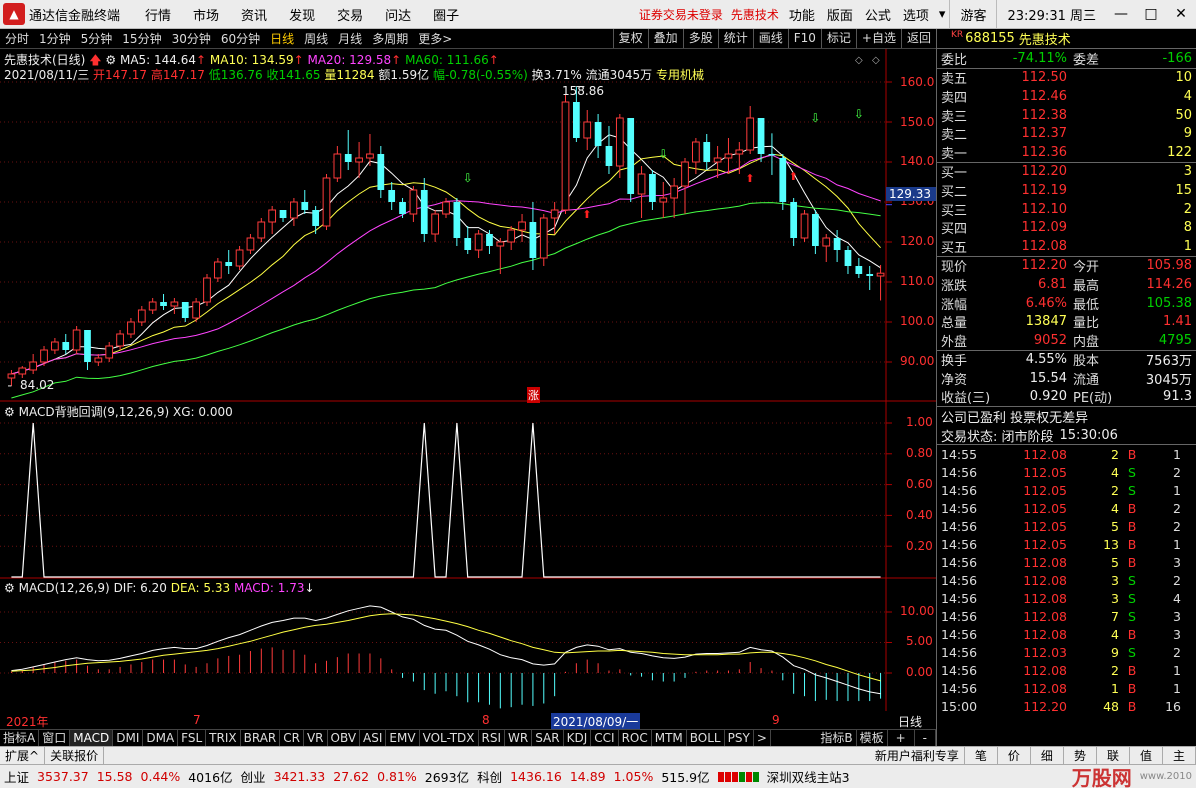 The image size is (1196, 788). I want to click on draw-line-button: 画线, so click(770, 38).